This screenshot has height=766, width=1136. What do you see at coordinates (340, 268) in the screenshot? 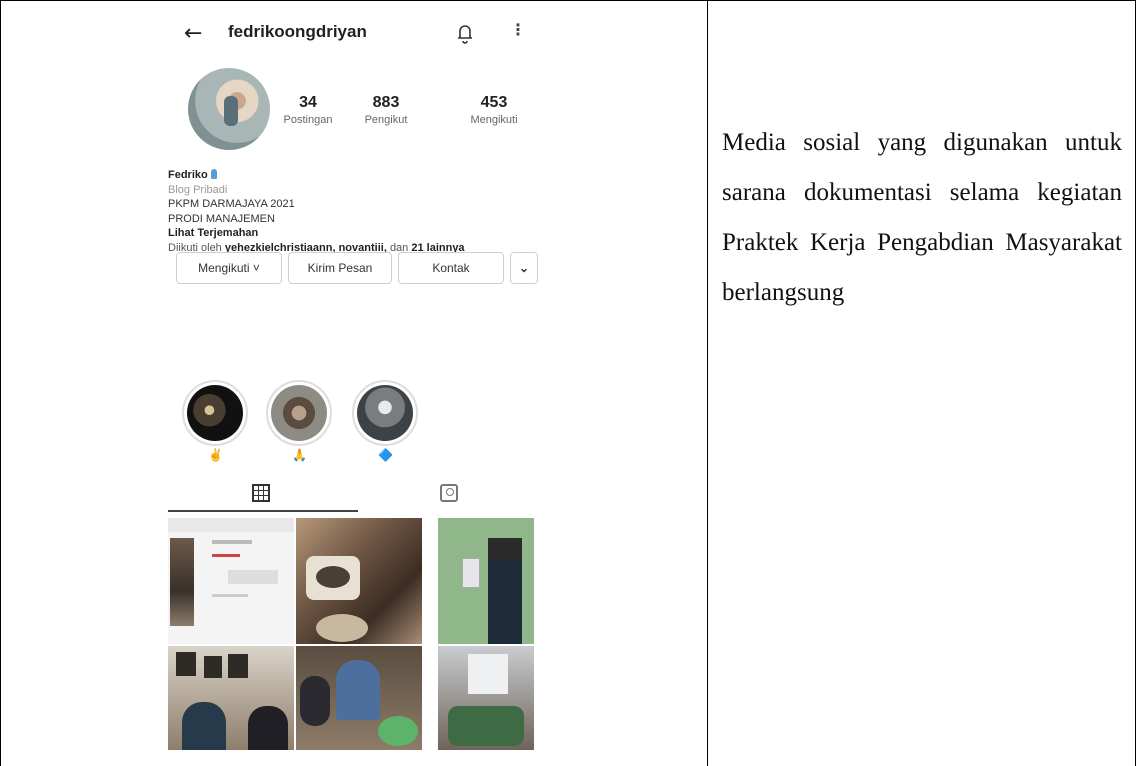
I see `send-message-button: Kirim Pesan` at bounding box center [340, 268].